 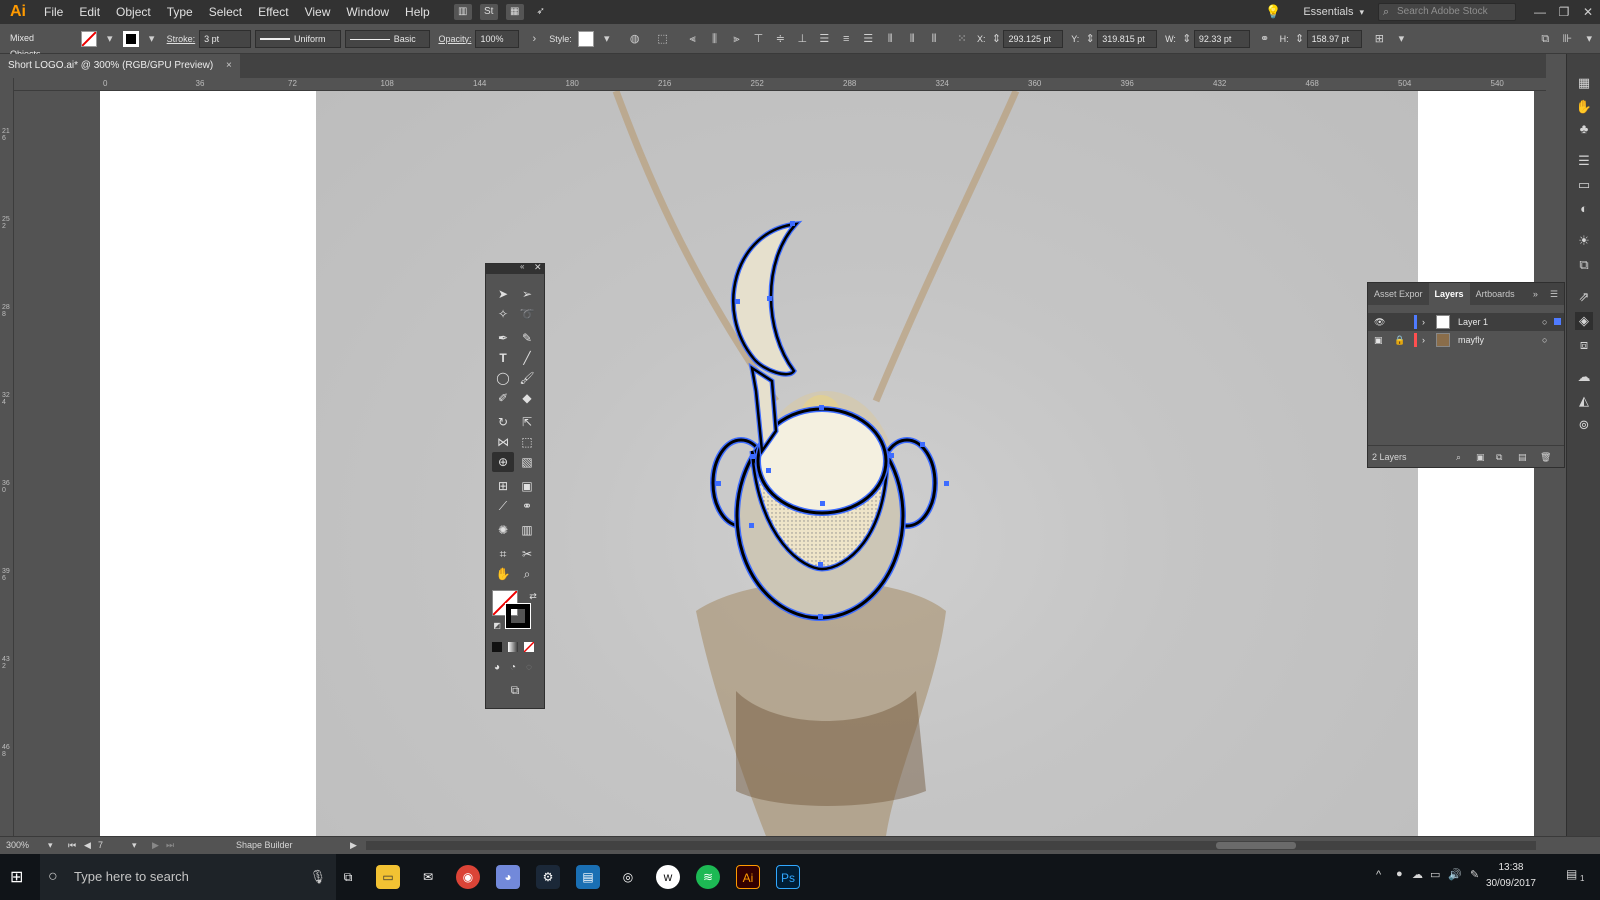 What do you see at coordinates (497, 38) in the screenshot?
I see `opacity-field: 100%` at bounding box center [497, 38].